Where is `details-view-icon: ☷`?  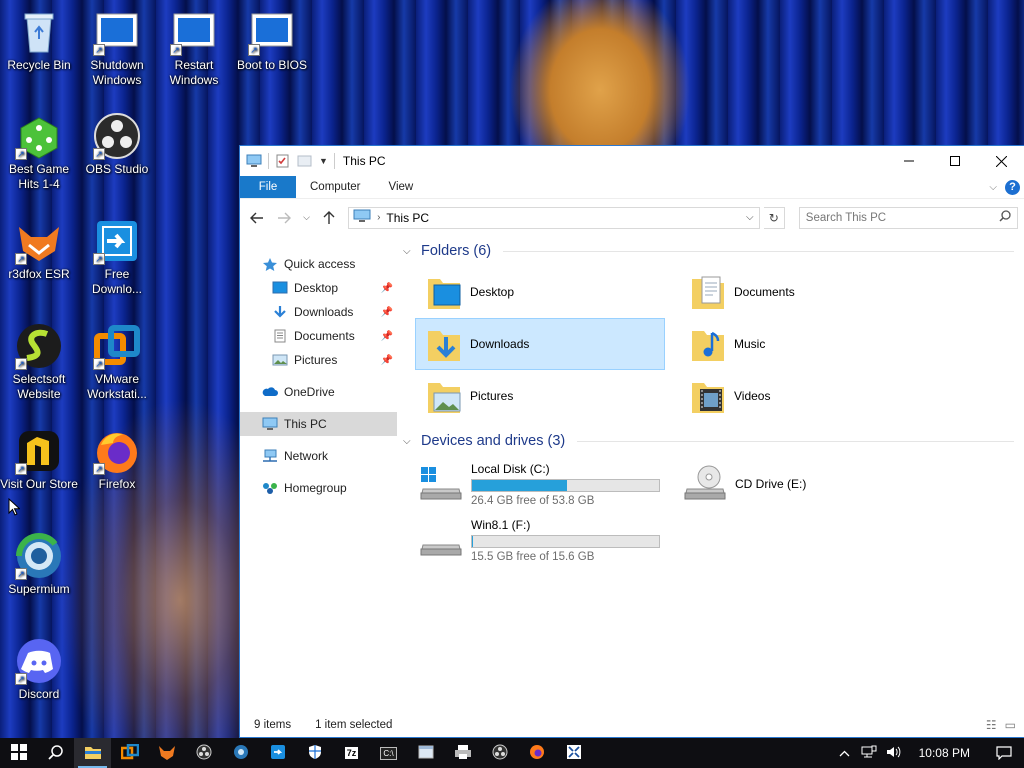
details-view-icon: ☷ is located at coordinates (991, 725).